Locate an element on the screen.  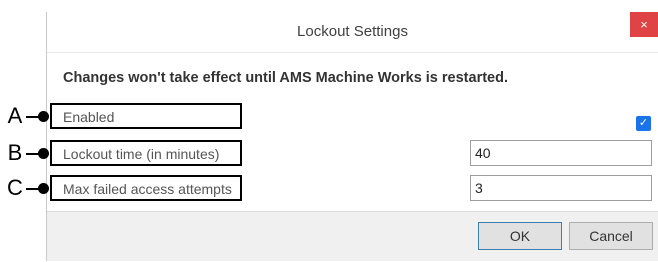
max-attempts-input is located at coordinates (561, 188).